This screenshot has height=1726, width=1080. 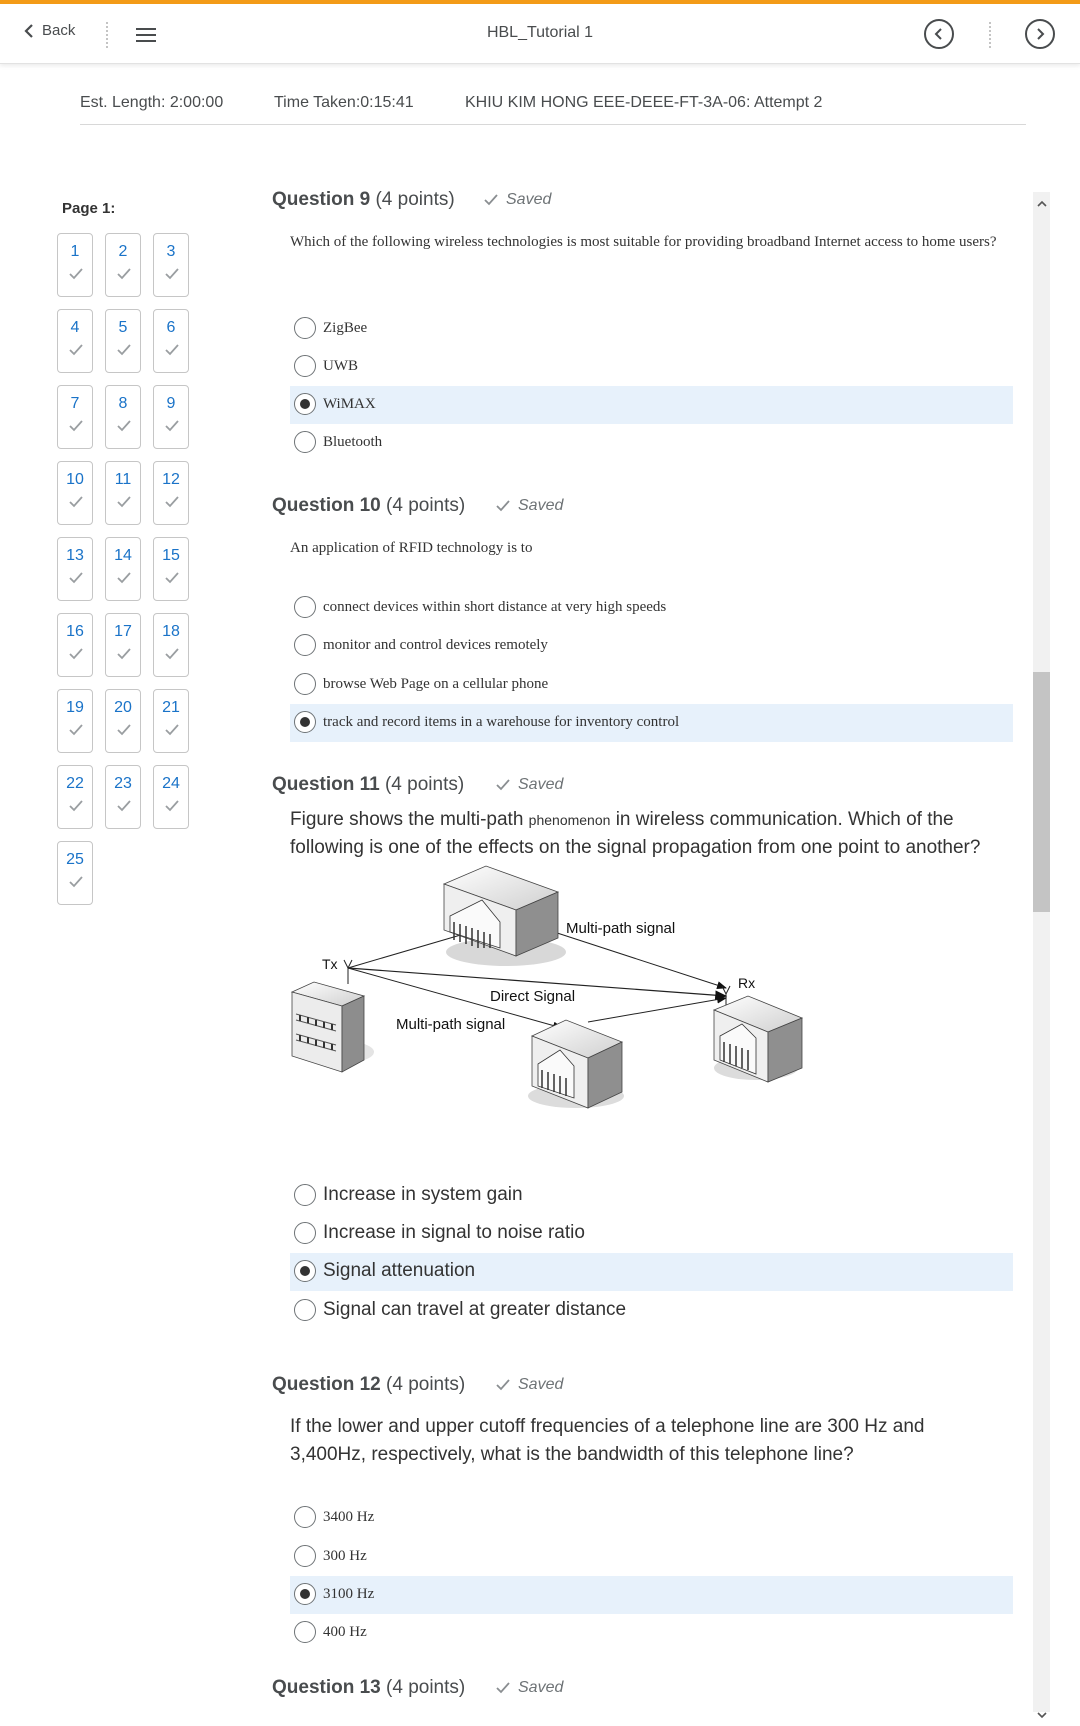 What do you see at coordinates (746, 983) in the screenshot?
I see `figure-label-rx: Rx` at bounding box center [746, 983].